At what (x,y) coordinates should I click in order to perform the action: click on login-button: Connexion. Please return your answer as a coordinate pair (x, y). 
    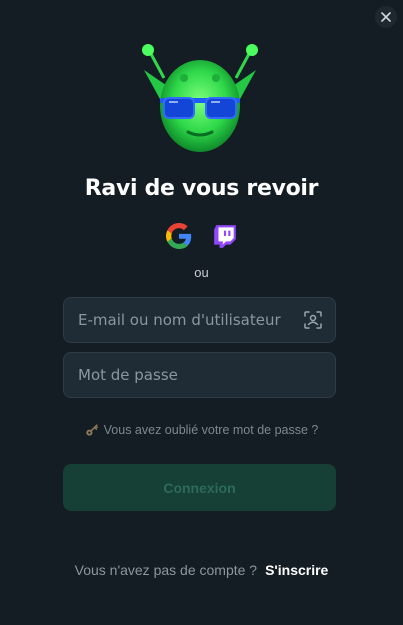
    Looking at the image, I should click on (199, 487).